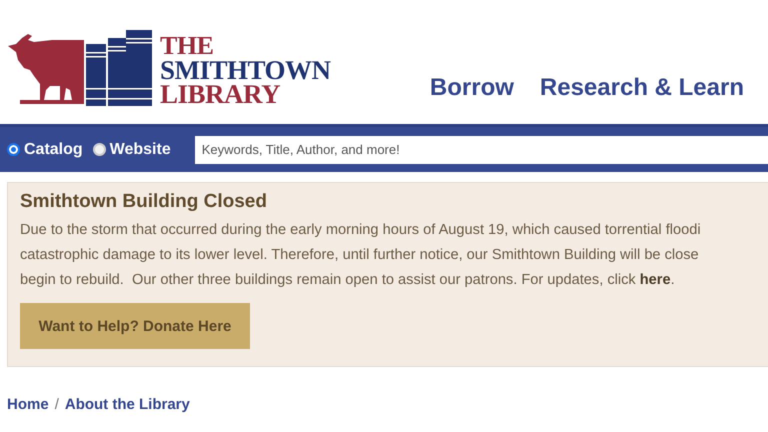 The width and height of the screenshot is (768, 432). I want to click on logo-text: SMITHTOWN, so click(245, 70).